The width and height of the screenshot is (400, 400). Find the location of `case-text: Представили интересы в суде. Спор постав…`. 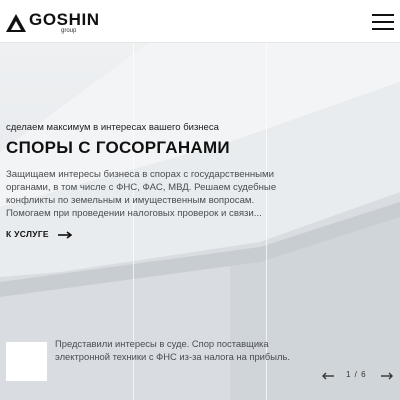

case-text: Представили интересы в суде. Спор постав… is located at coordinates (172, 350).